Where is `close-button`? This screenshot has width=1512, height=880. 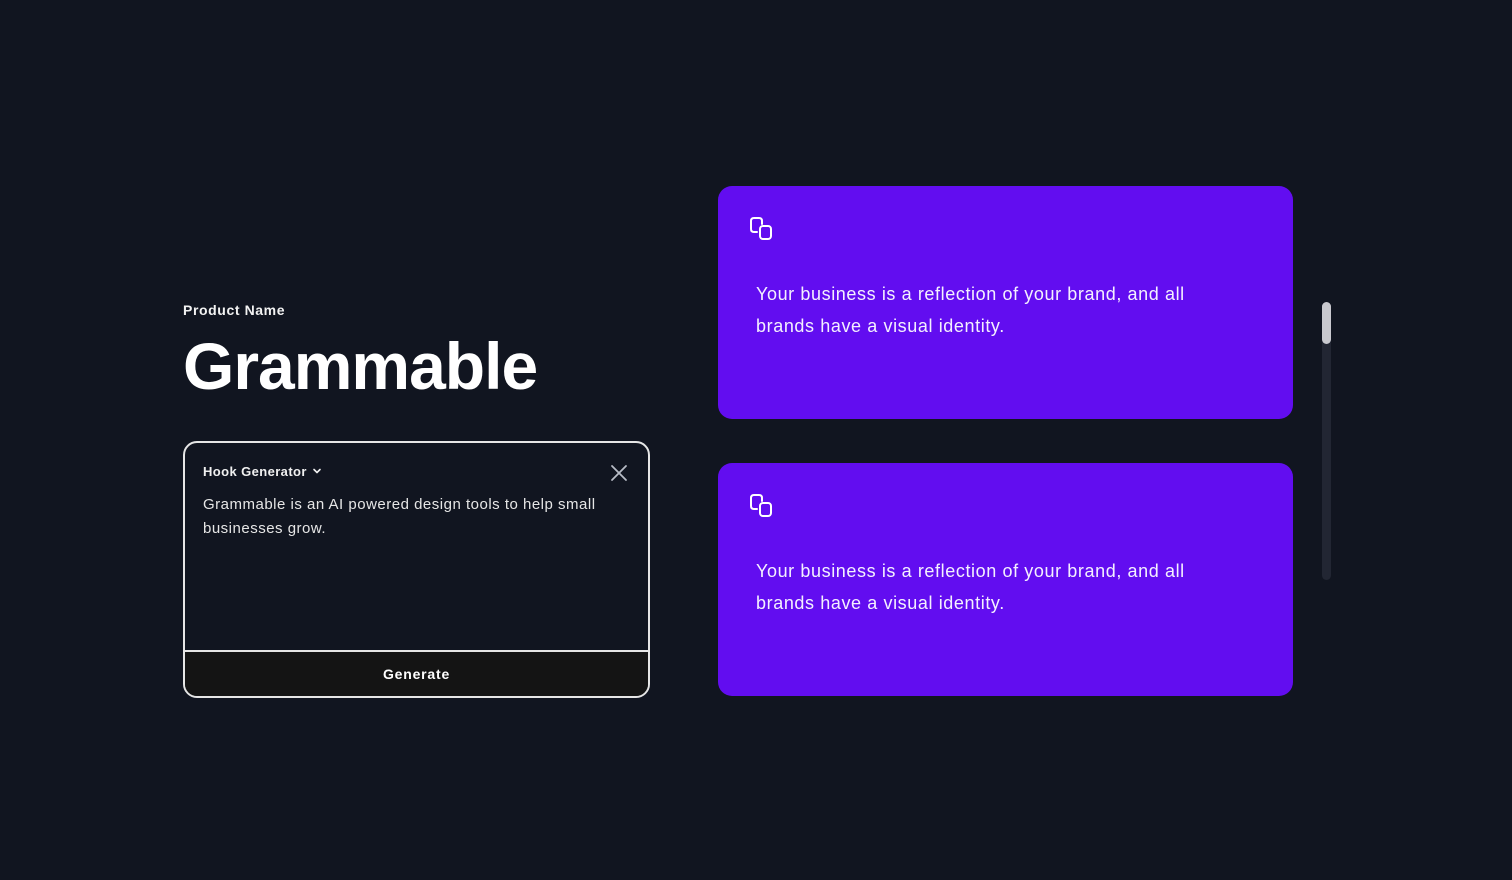 close-button is located at coordinates (619, 473).